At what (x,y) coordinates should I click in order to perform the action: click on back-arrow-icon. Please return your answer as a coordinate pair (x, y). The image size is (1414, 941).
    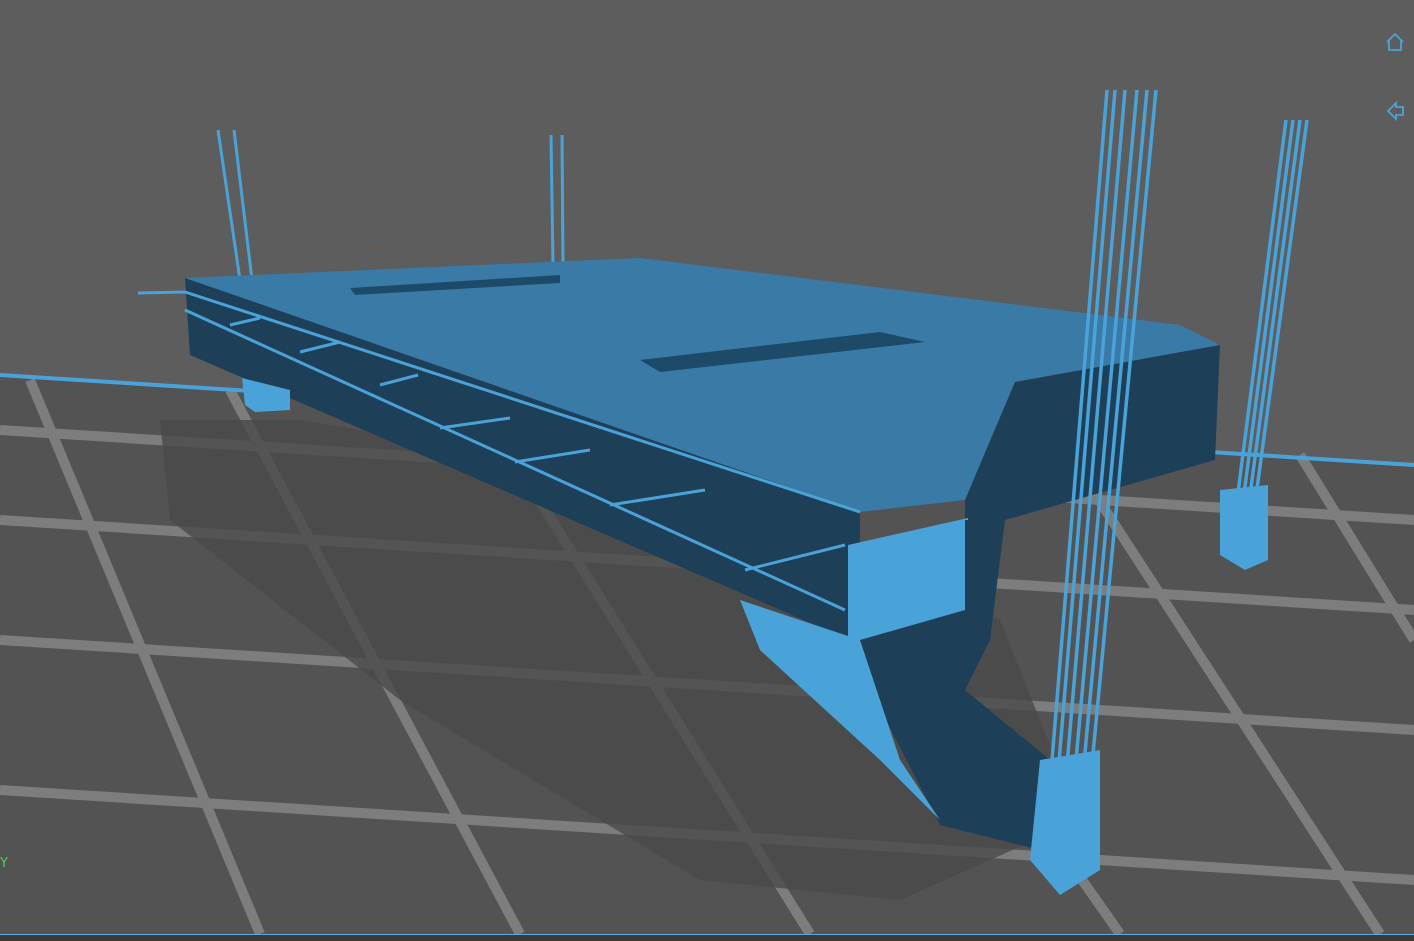
    Looking at the image, I should click on (1395, 111).